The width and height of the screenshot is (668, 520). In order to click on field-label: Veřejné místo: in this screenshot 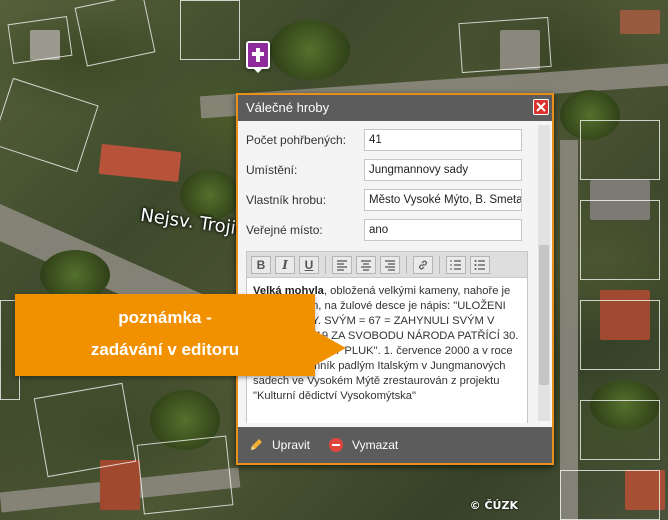, I will do `click(284, 230)`.